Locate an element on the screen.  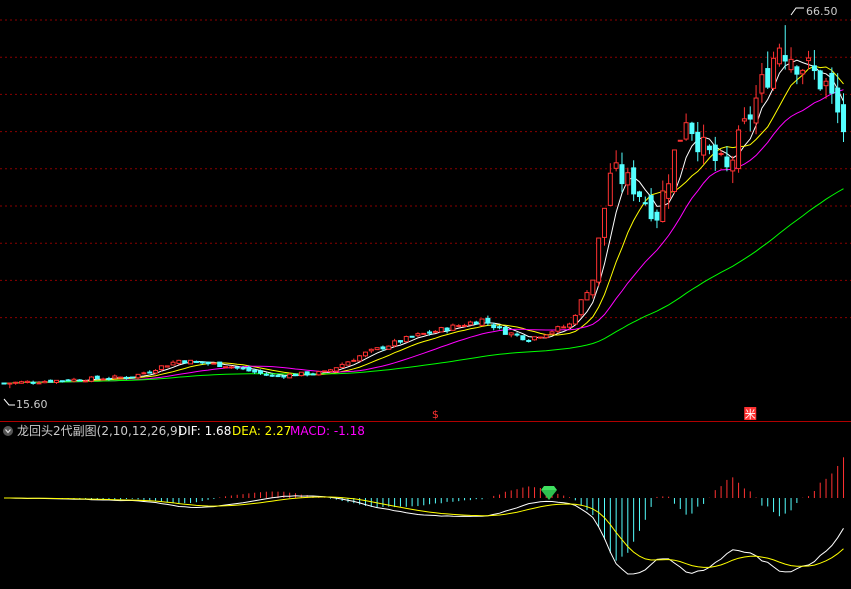
high-price-label: 66.50 is located at coordinates (822, 11).